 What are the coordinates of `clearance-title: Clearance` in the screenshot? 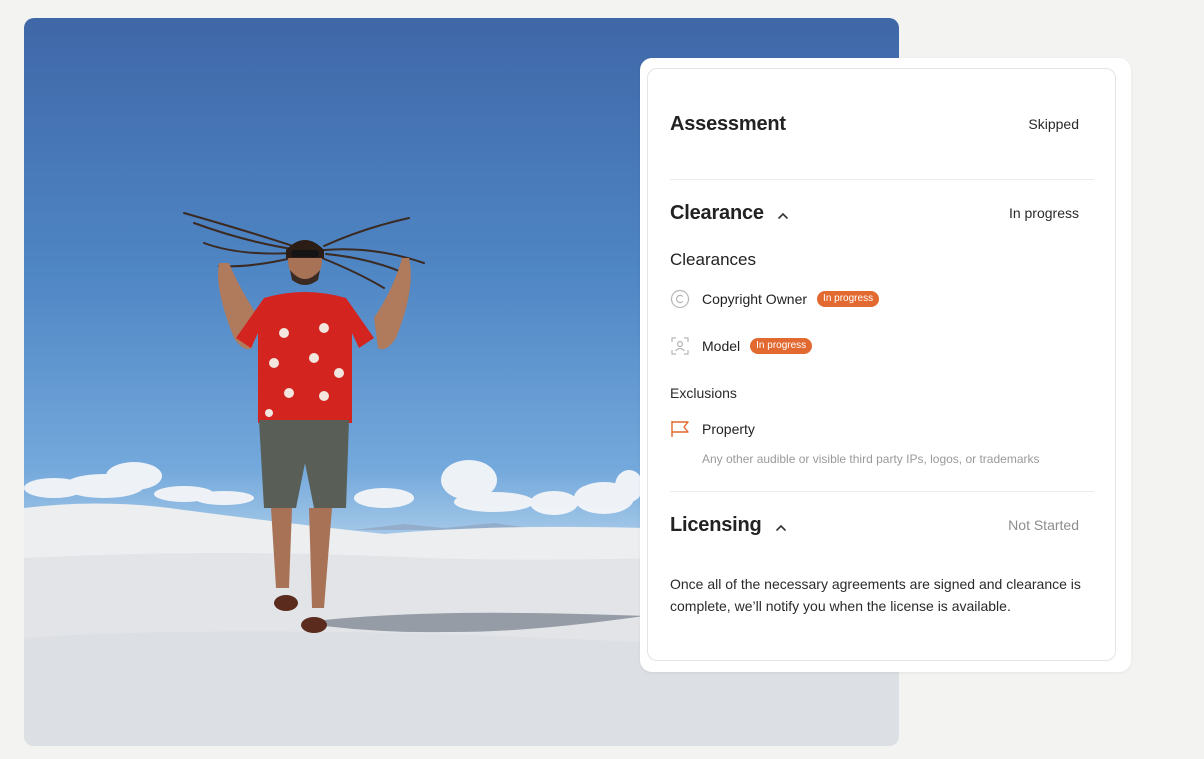 It's located at (717, 212).